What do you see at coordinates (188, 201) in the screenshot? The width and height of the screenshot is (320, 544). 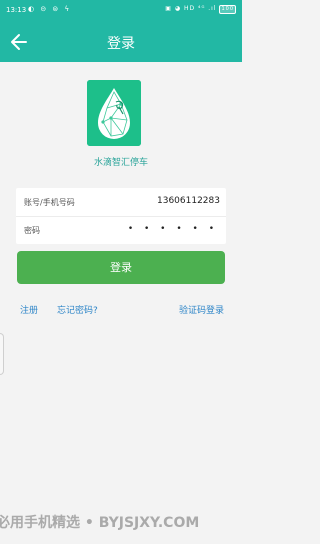 I see `account-input: 13606112283` at bounding box center [188, 201].